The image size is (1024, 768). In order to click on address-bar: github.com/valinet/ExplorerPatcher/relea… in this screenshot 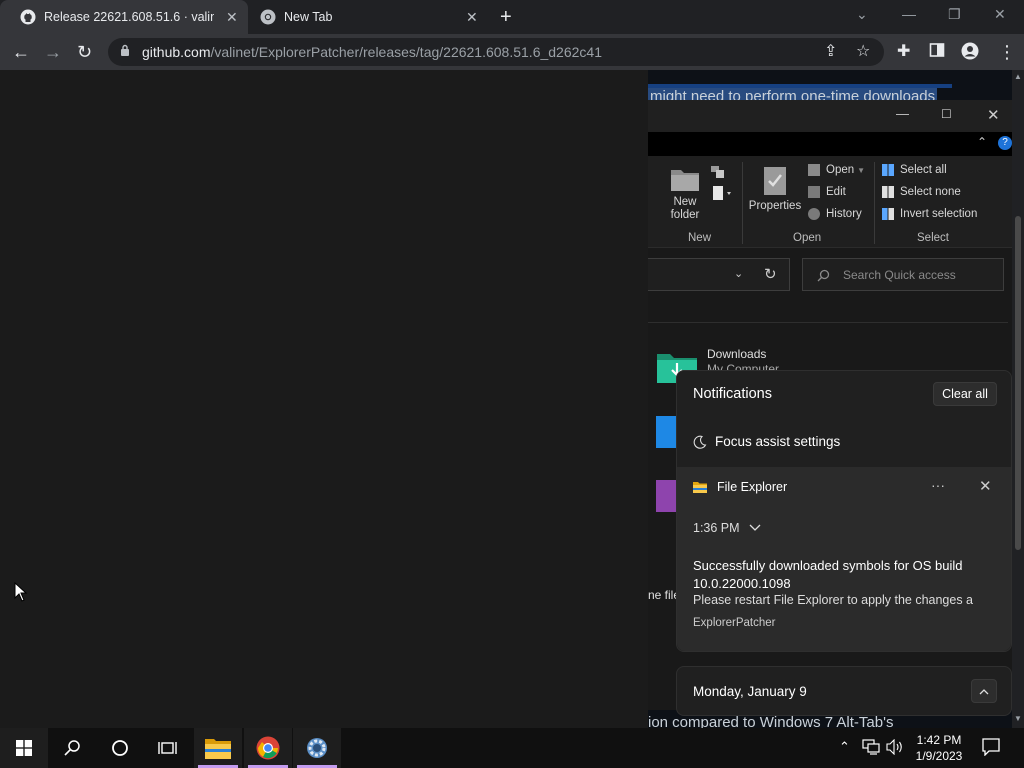, I will do `click(496, 52)`.